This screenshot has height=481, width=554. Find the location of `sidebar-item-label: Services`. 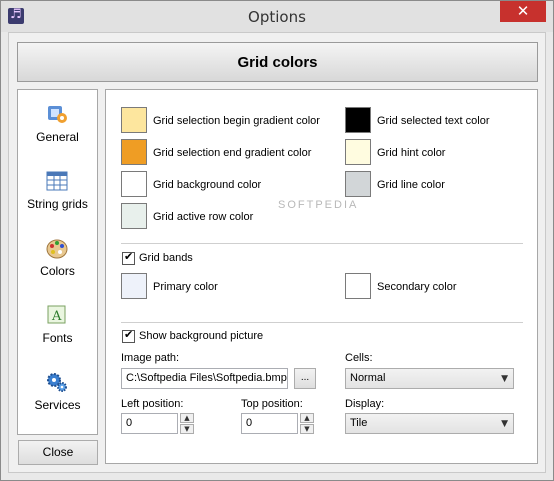

sidebar-item-label: Services is located at coordinates (57, 405).